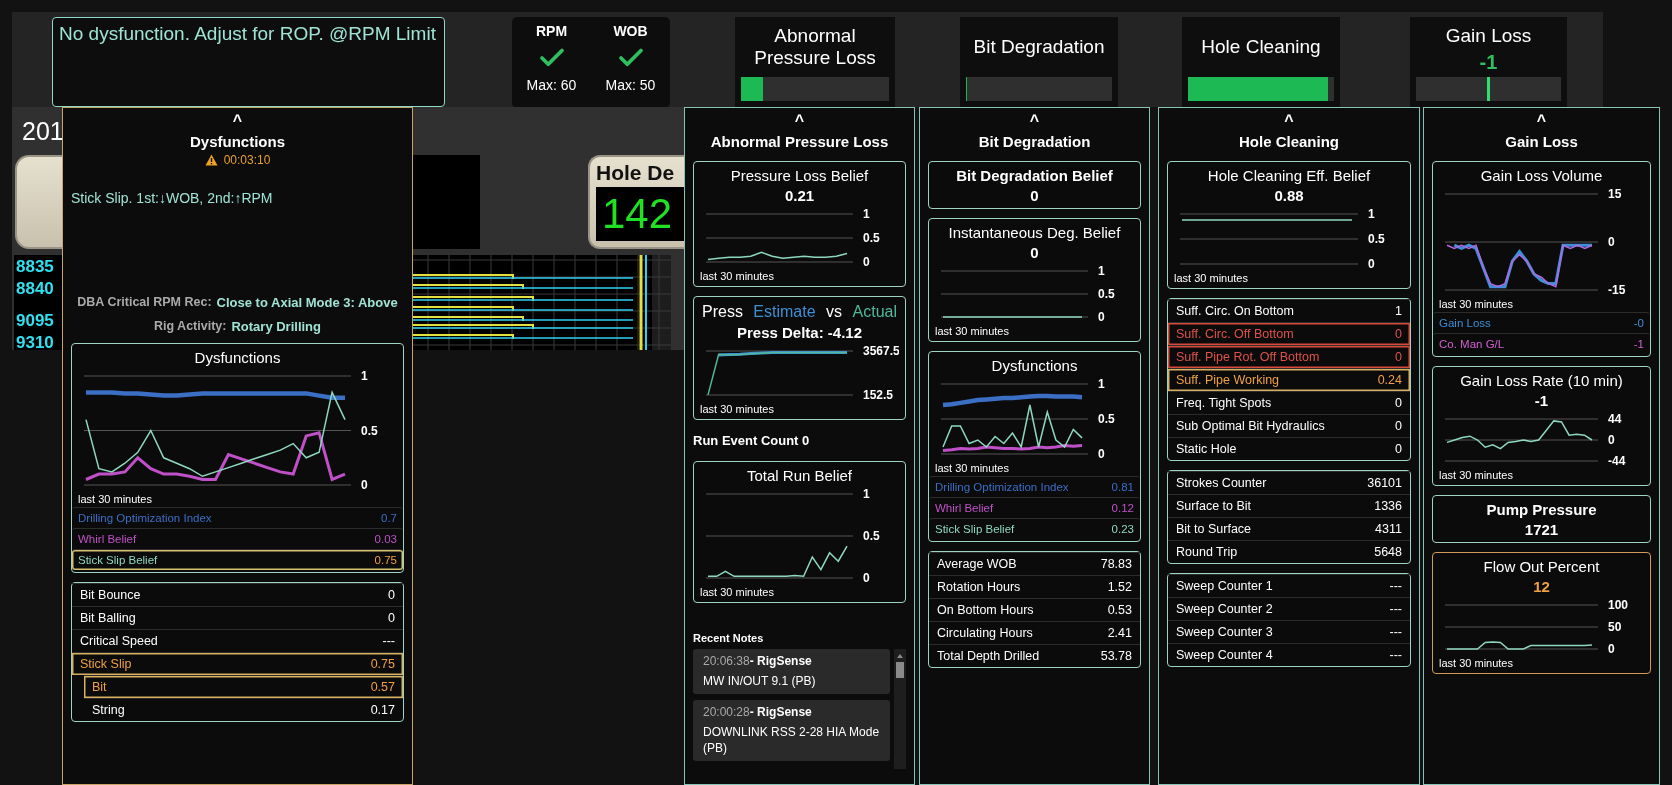  Describe the element at coordinates (551, 85) in the screenshot. I see `limit-max: Max: 60` at that location.